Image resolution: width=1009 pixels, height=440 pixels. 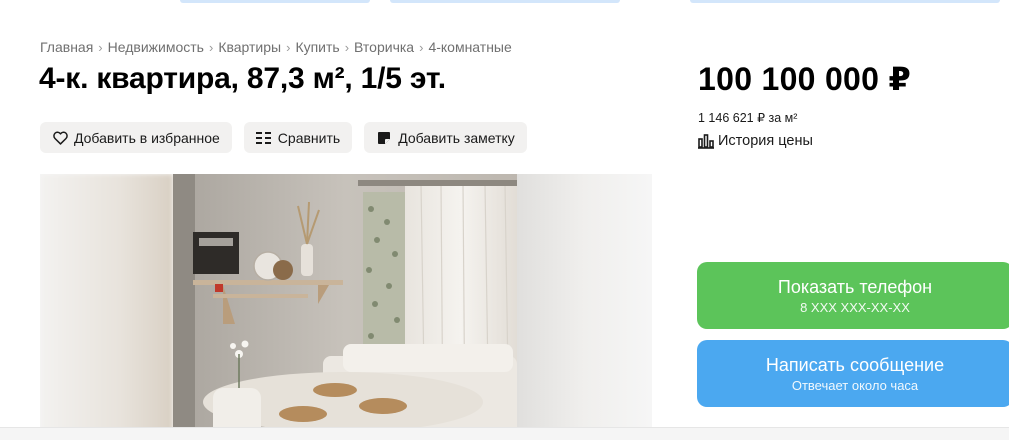 What do you see at coordinates (855, 385) in the screenshot?
I see `response-time-label: Отвечает около часа` at bounding box center [855, 385].